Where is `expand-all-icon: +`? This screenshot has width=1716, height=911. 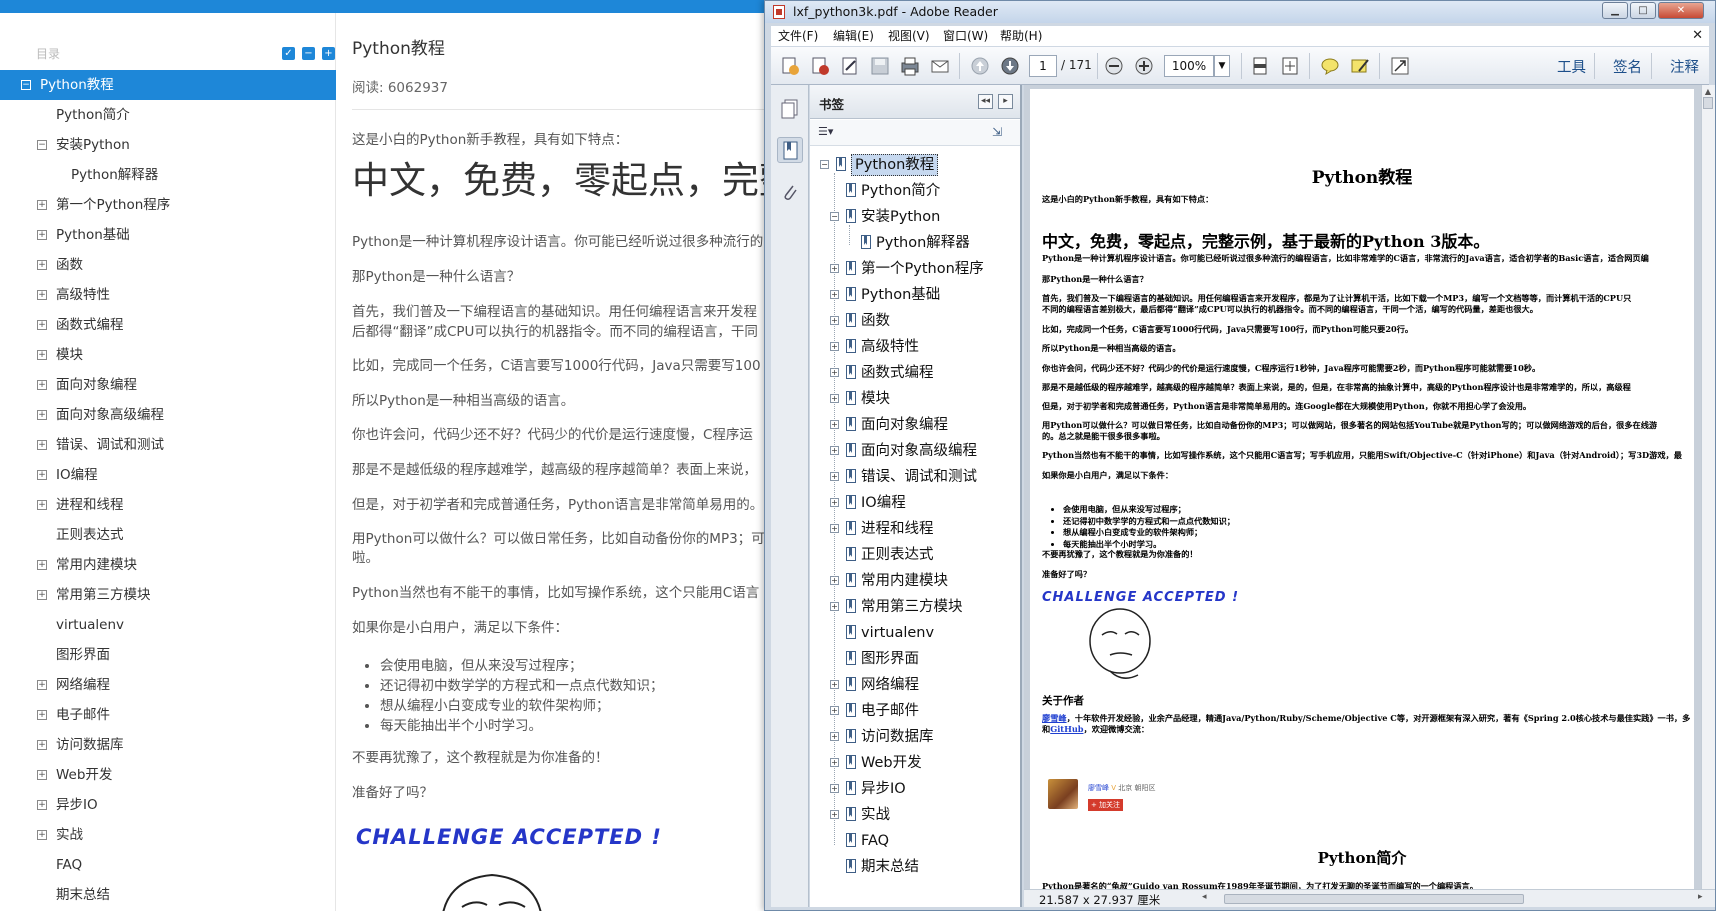 expand-all-icon: + is located at coordinates (328, 53).